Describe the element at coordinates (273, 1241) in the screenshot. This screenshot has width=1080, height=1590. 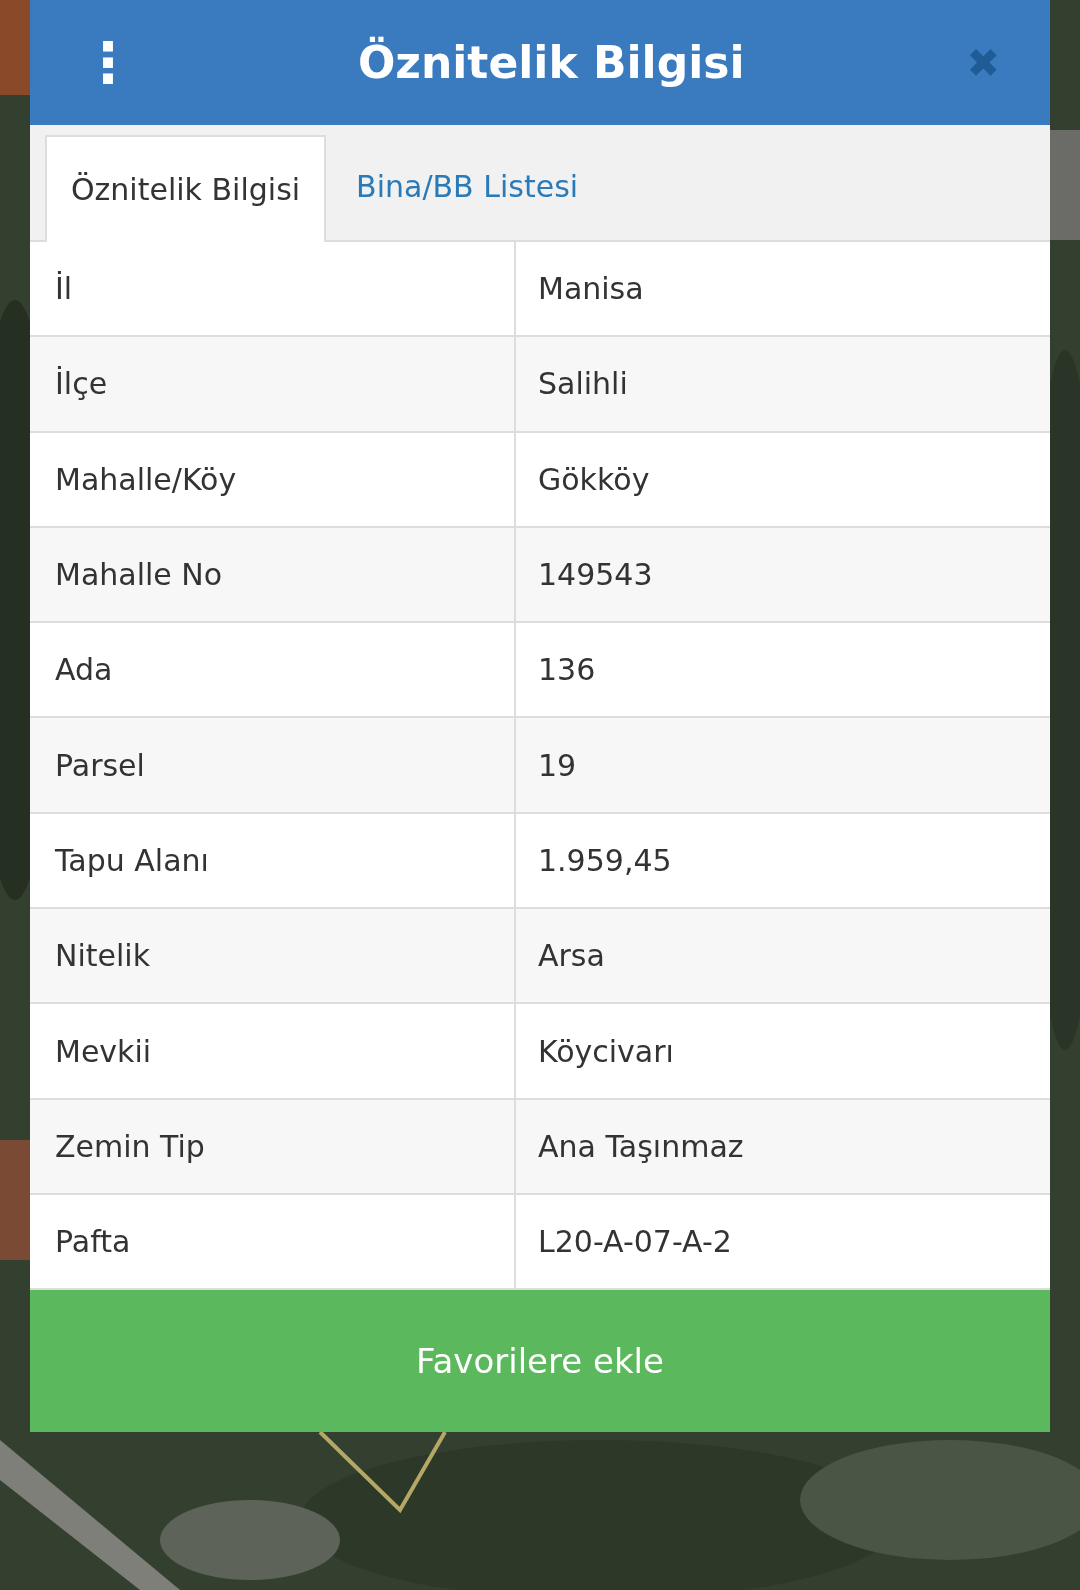
I see `label-cell: Pafta` at that location.